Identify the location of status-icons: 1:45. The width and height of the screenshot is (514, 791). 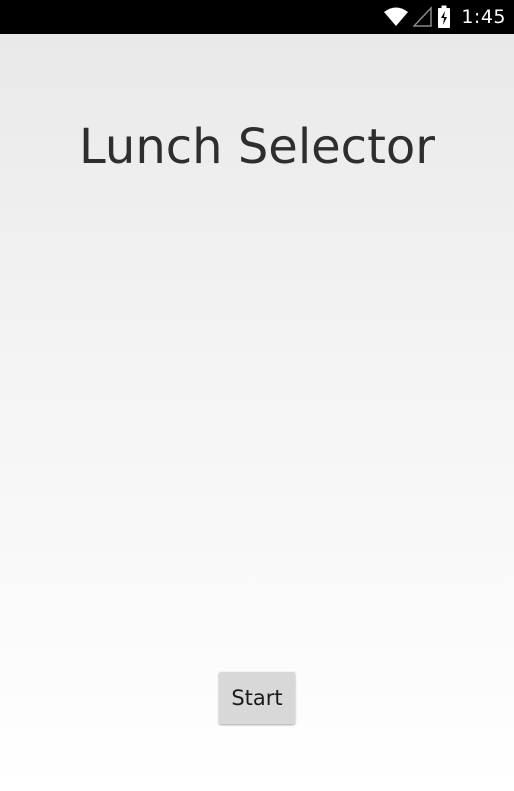
(444, 17).